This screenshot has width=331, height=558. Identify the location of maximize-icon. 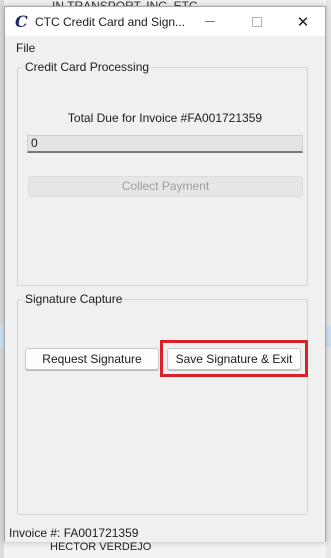
(257, 21).